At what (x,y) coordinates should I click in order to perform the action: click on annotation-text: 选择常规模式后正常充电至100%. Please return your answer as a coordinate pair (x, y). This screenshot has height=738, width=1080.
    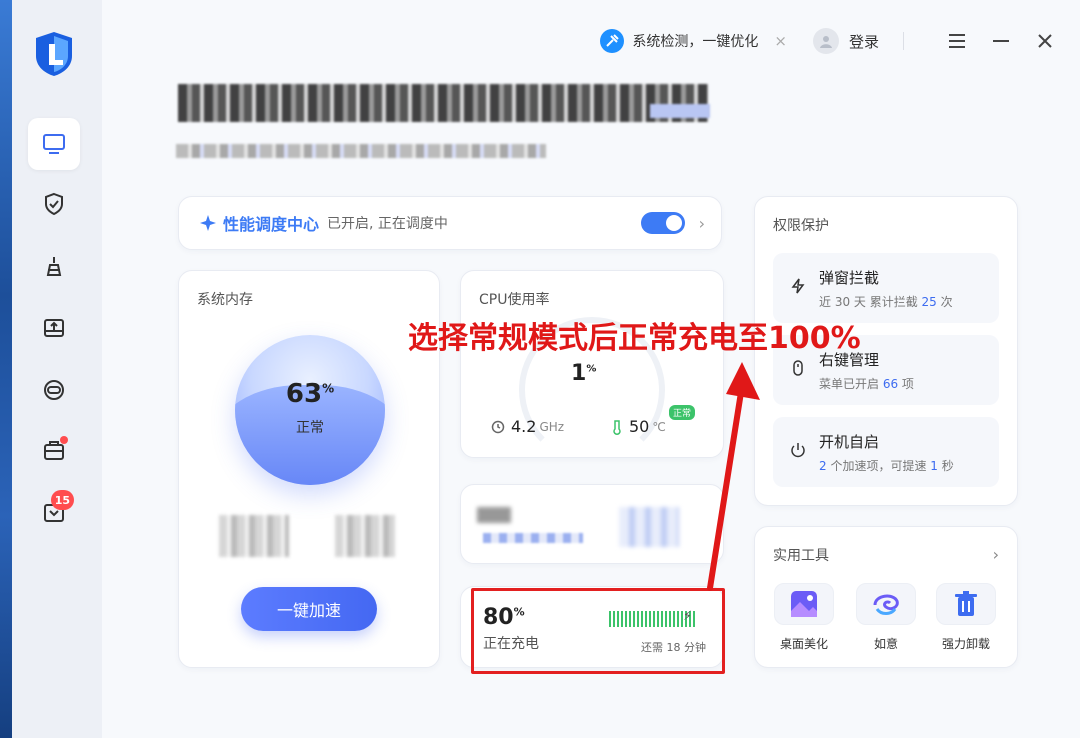
    Looking at the image, I should click on (634, 338).